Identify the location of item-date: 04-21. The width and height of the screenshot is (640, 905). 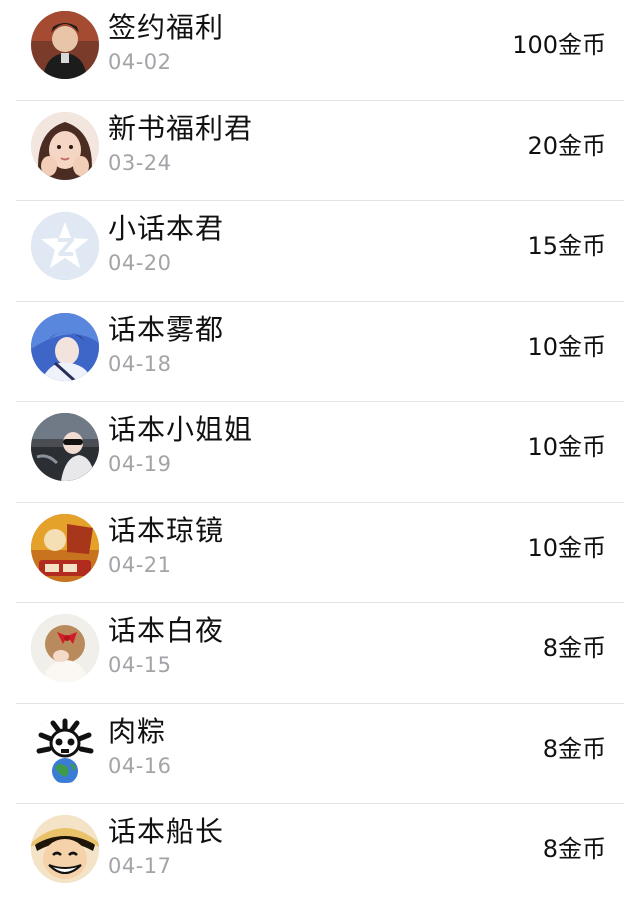
(140, 564).